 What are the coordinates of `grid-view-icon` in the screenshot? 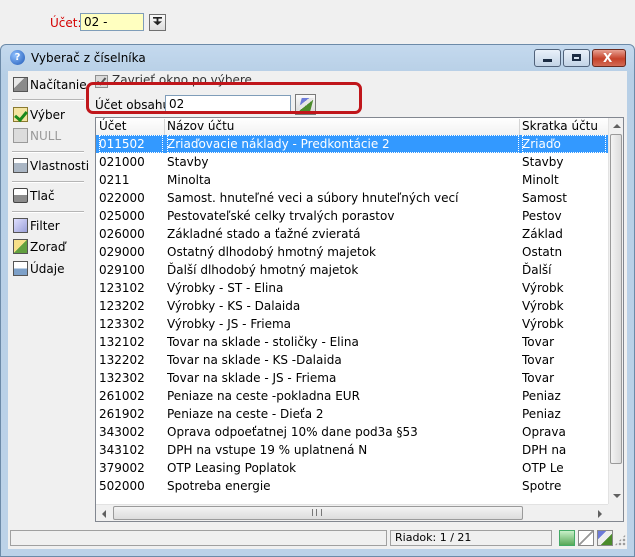 It's located at (567, 538).